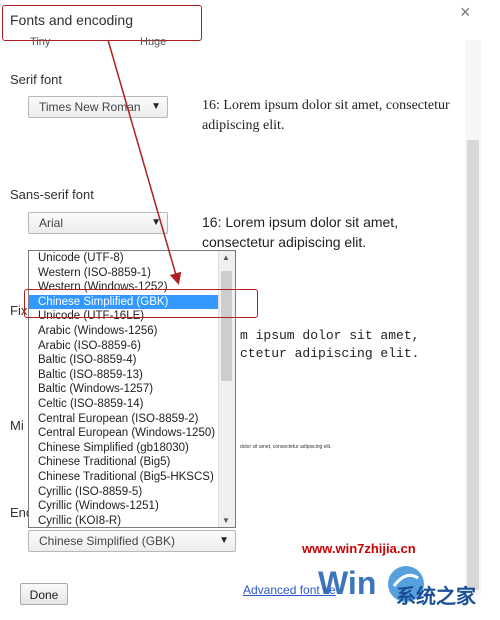 The width and height of the screenshot is (500, 620). What do you see at coordinates (144, 162) in the screenshot?
I see `annotation-arrow` at bounding box center [144, 162].